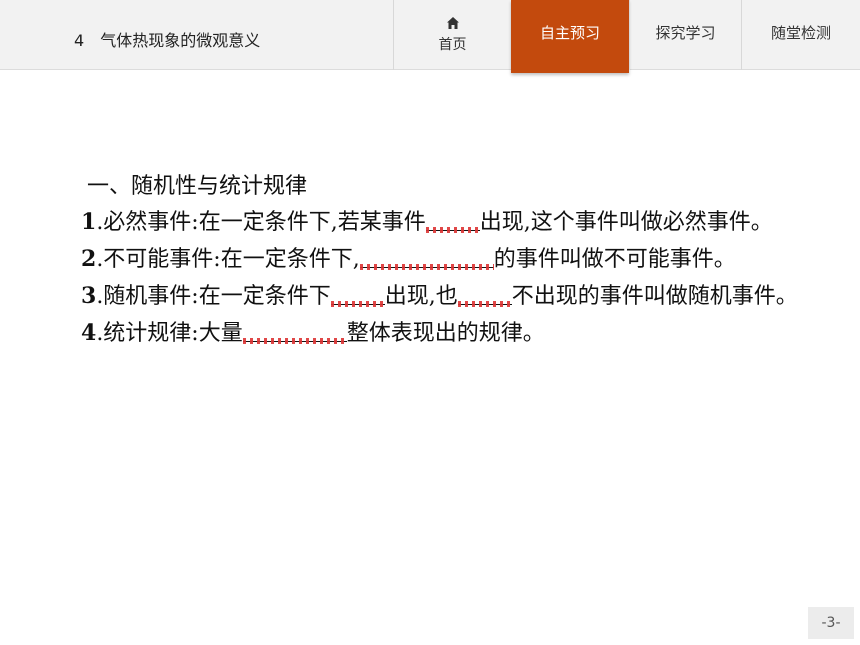 The image size is (860, 645). Describe the element at coordinates (452, 45) in the screenshot. I see `home-label: 首页` at that location.